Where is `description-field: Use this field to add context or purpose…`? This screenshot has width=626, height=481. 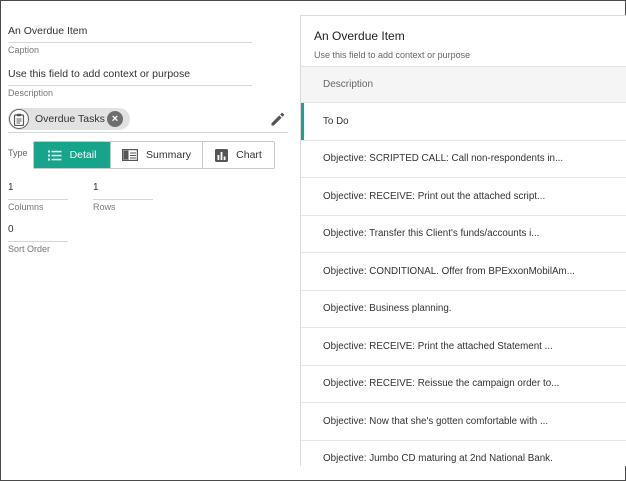
description-field: Use this field to add context or purpose… is located at coordinates (130, 83).